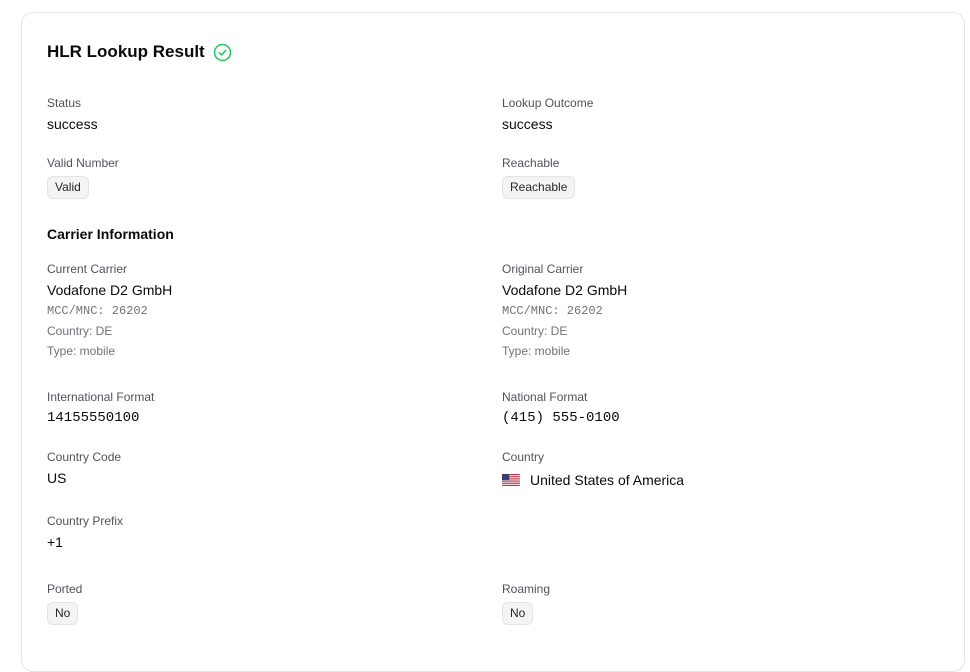 The image size is (970, 672). Describe the element at coordinates (80, 331) in the screenshot. I see `current-carrier-country: Country: DE` at that location.